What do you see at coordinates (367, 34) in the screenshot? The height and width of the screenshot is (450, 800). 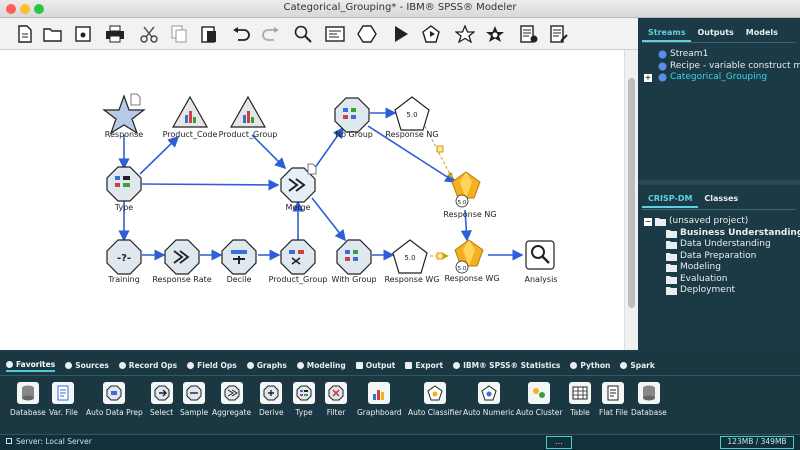 I see `supernode-icon` at bounding box center [367, 34].